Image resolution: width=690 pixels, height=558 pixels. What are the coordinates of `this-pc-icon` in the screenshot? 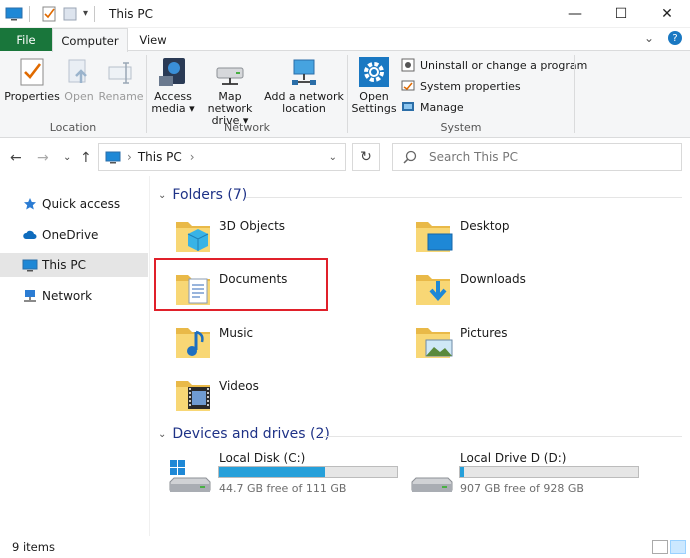 It's located at (113, 157).